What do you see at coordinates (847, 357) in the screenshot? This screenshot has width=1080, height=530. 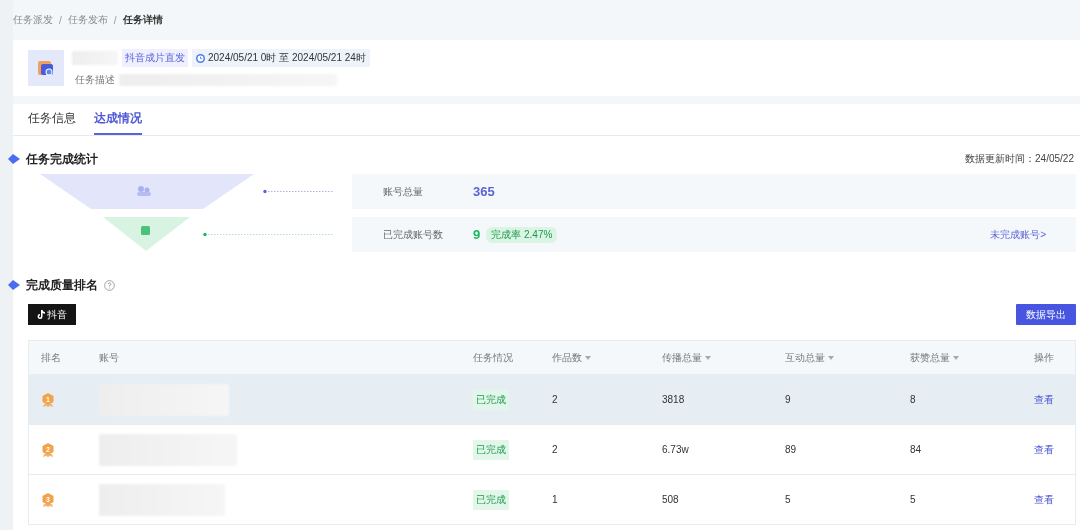 I see `column-header: 互动总量` at bounding box center [847, 357].